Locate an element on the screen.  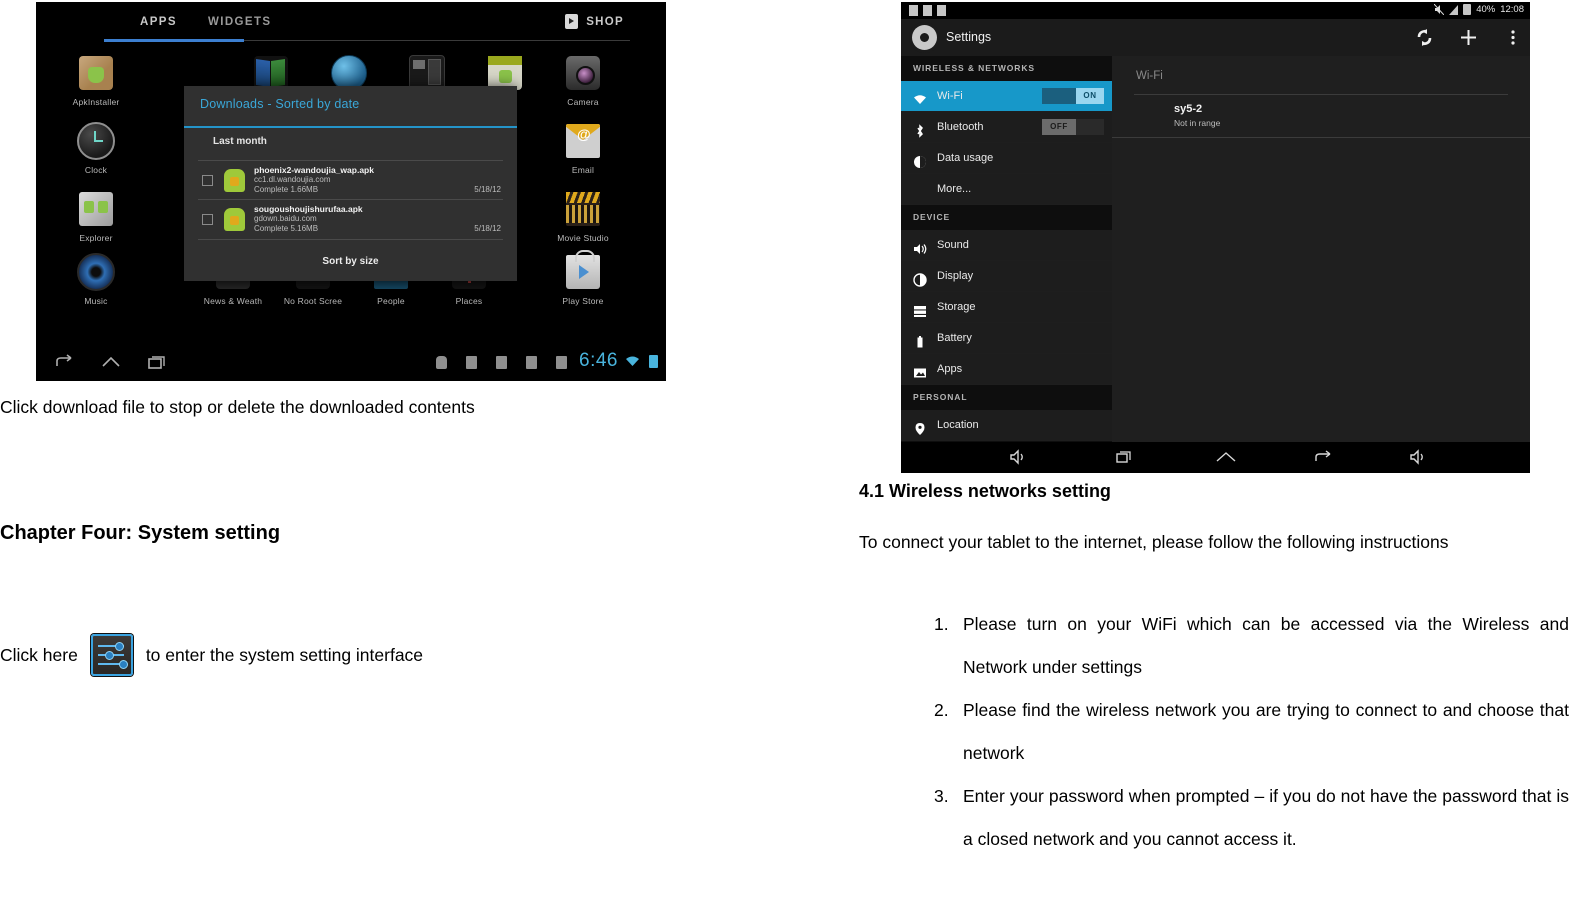
music-icon is located at coordinates (96, 272).